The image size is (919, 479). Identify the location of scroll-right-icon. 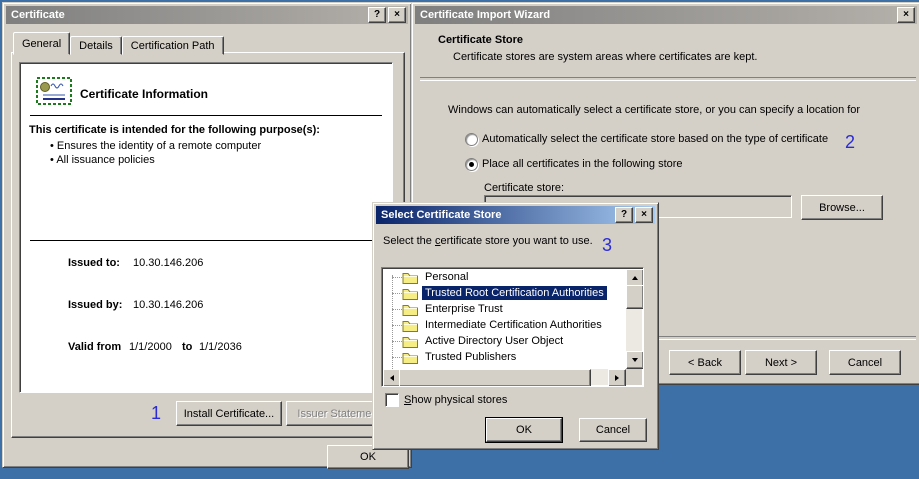
(617, 378).